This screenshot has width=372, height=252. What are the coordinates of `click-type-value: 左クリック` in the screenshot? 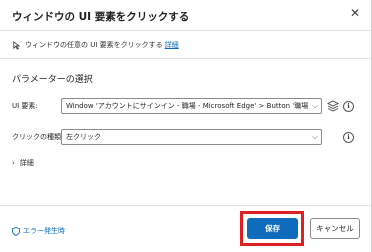 It's located at (83, 137).